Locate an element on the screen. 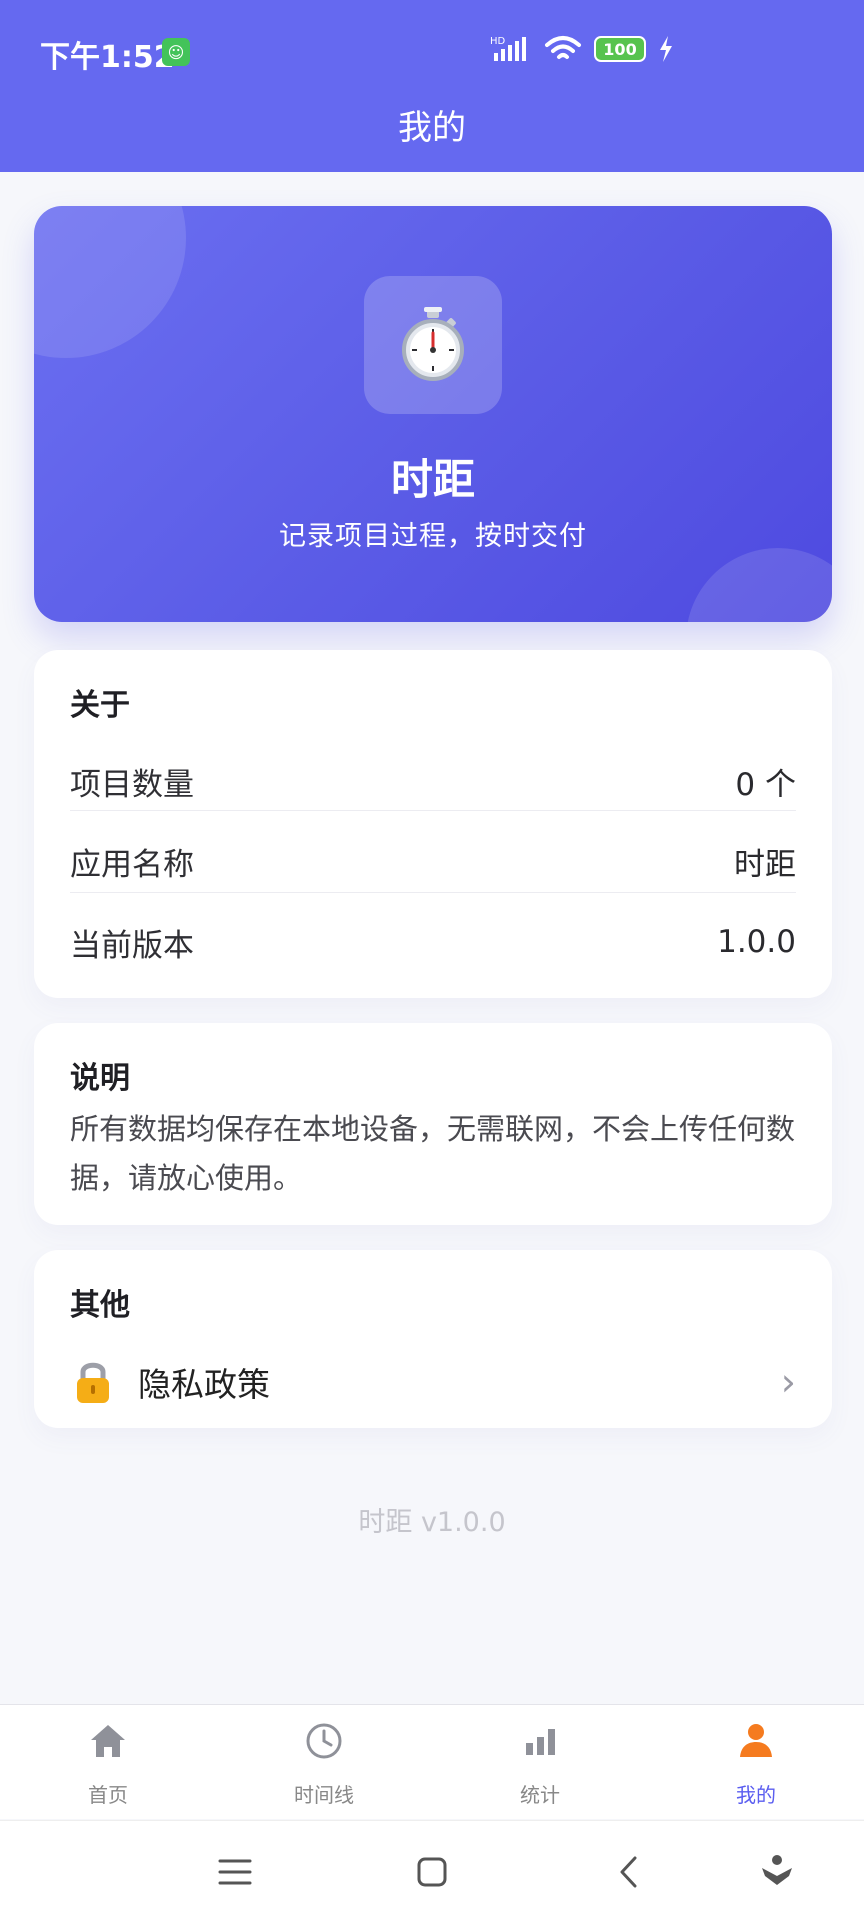 Image resolution: width=864 pixels, height=1920 pixels. chevron-right-icon: › is located at coordinates (788, 1382).